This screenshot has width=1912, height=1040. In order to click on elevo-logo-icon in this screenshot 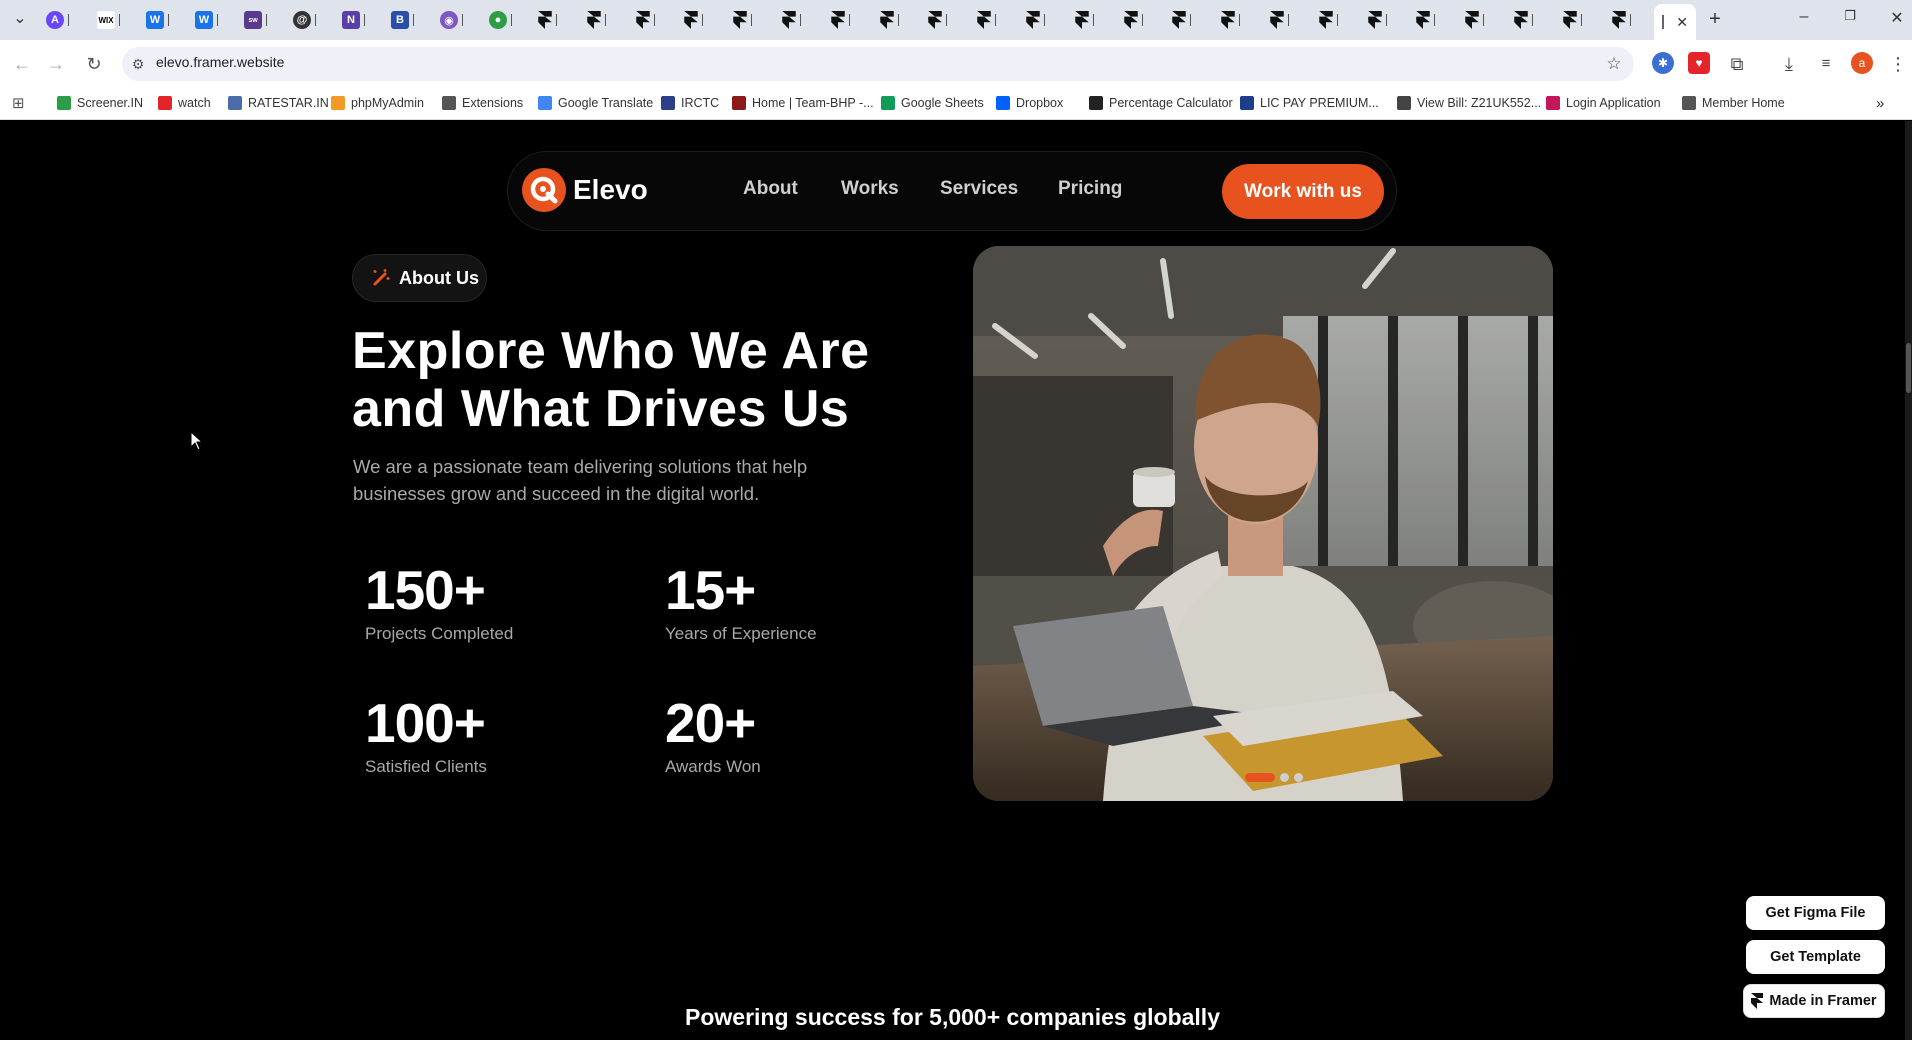, I will do `click(544, 190)`.